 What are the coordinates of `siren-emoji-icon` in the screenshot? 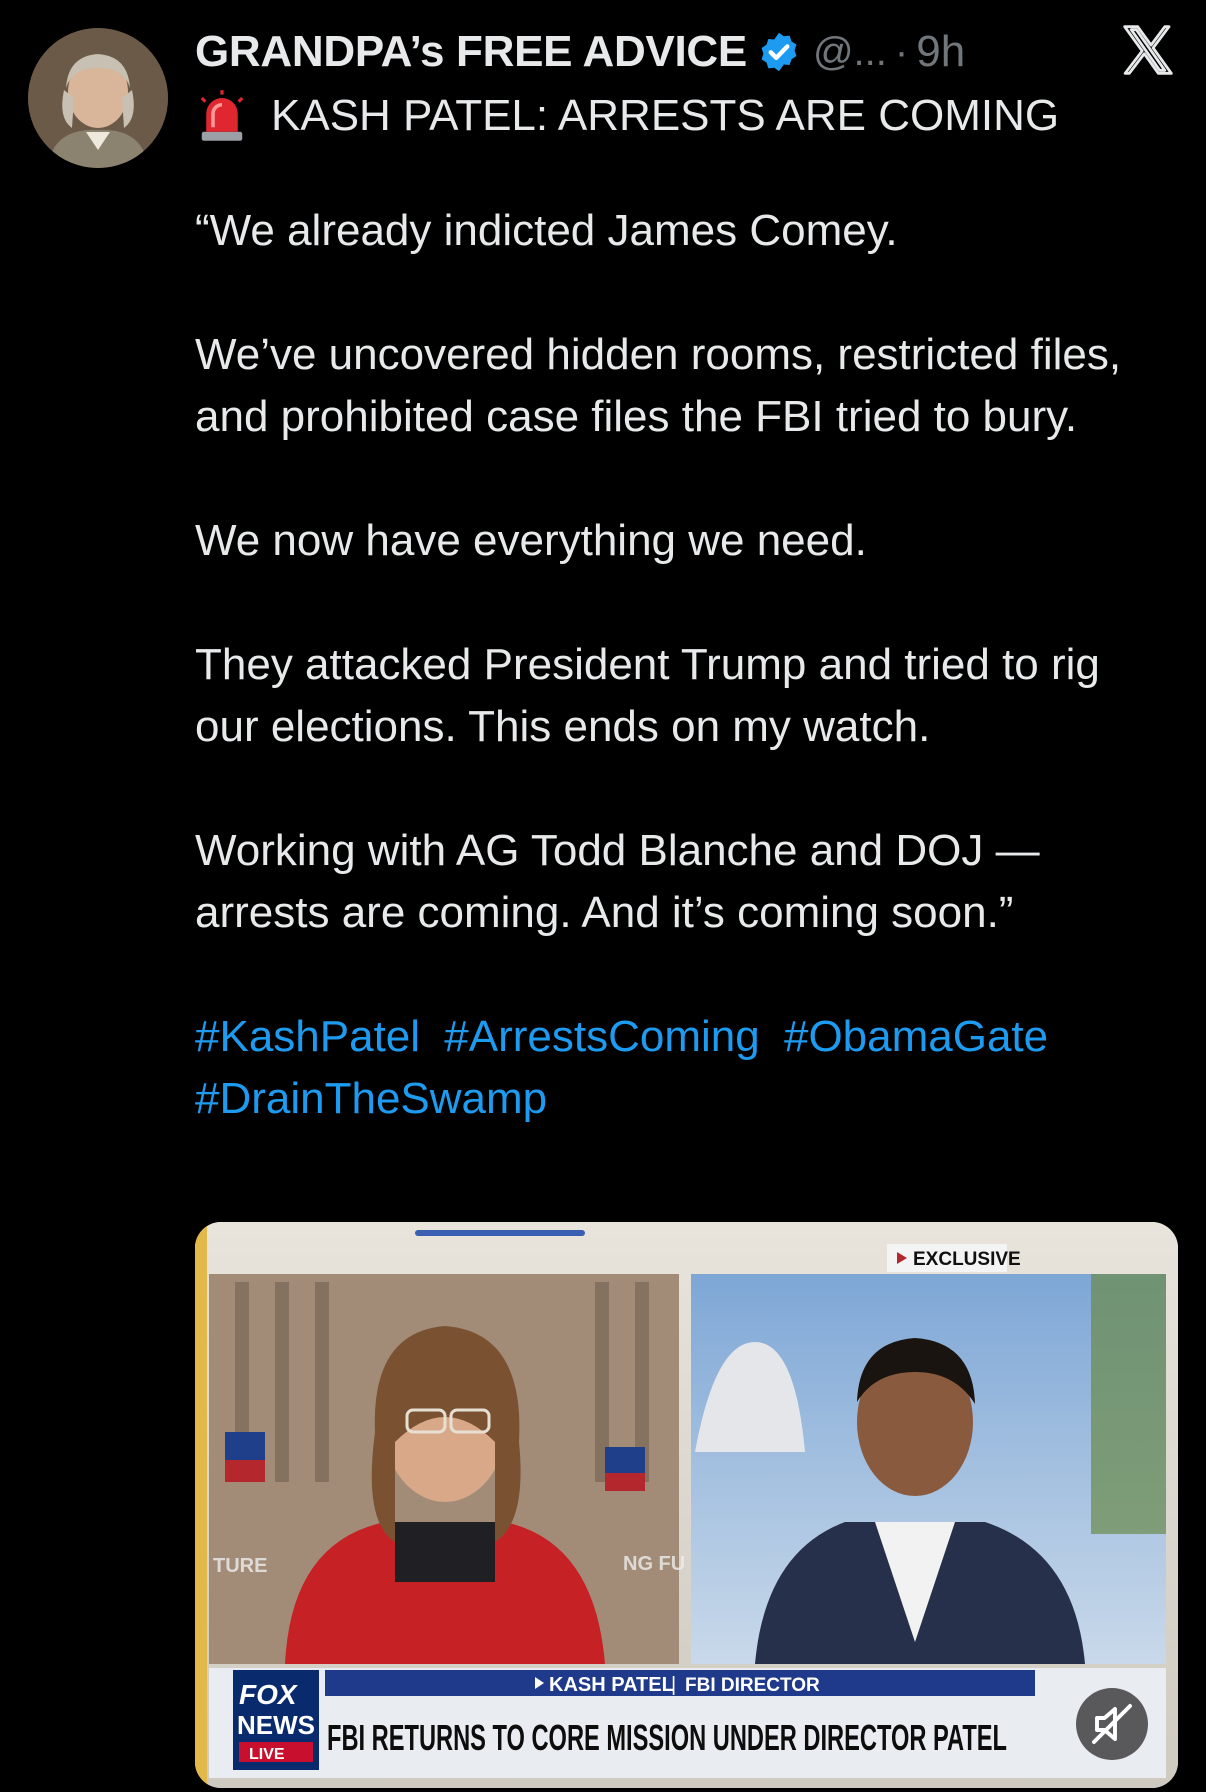 It's located at (222, 115).